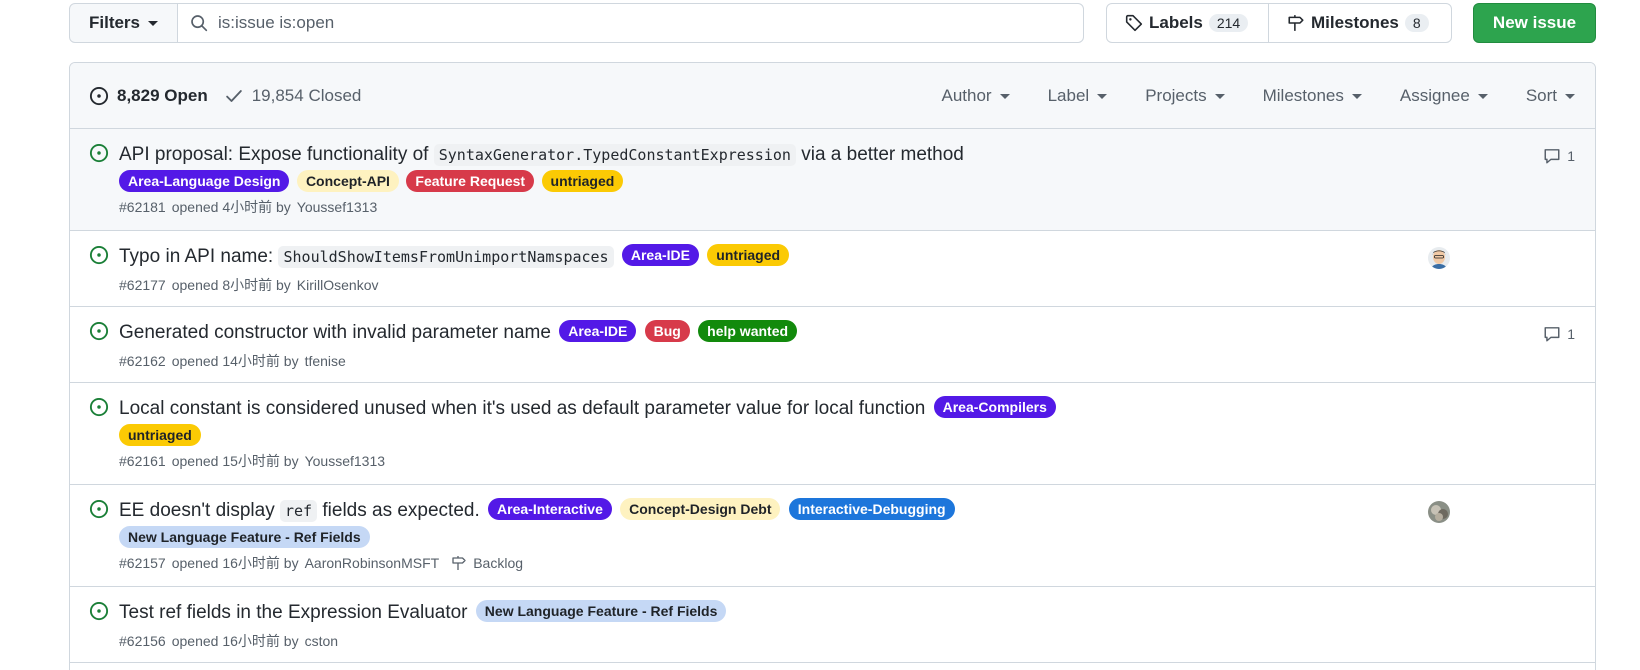  Describe the element at coordinates (142, 563) in the screenshot. I see `issue-number: #62157` at that location.